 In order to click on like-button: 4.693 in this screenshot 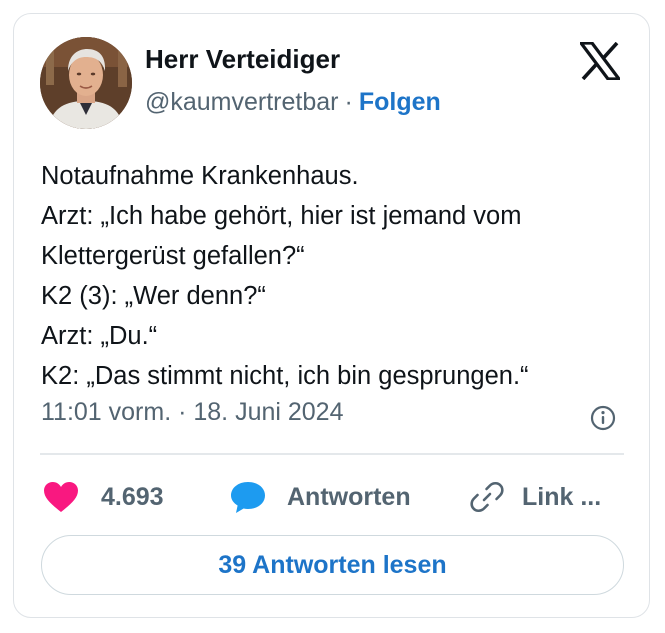, I will do `click(103, 497)`.